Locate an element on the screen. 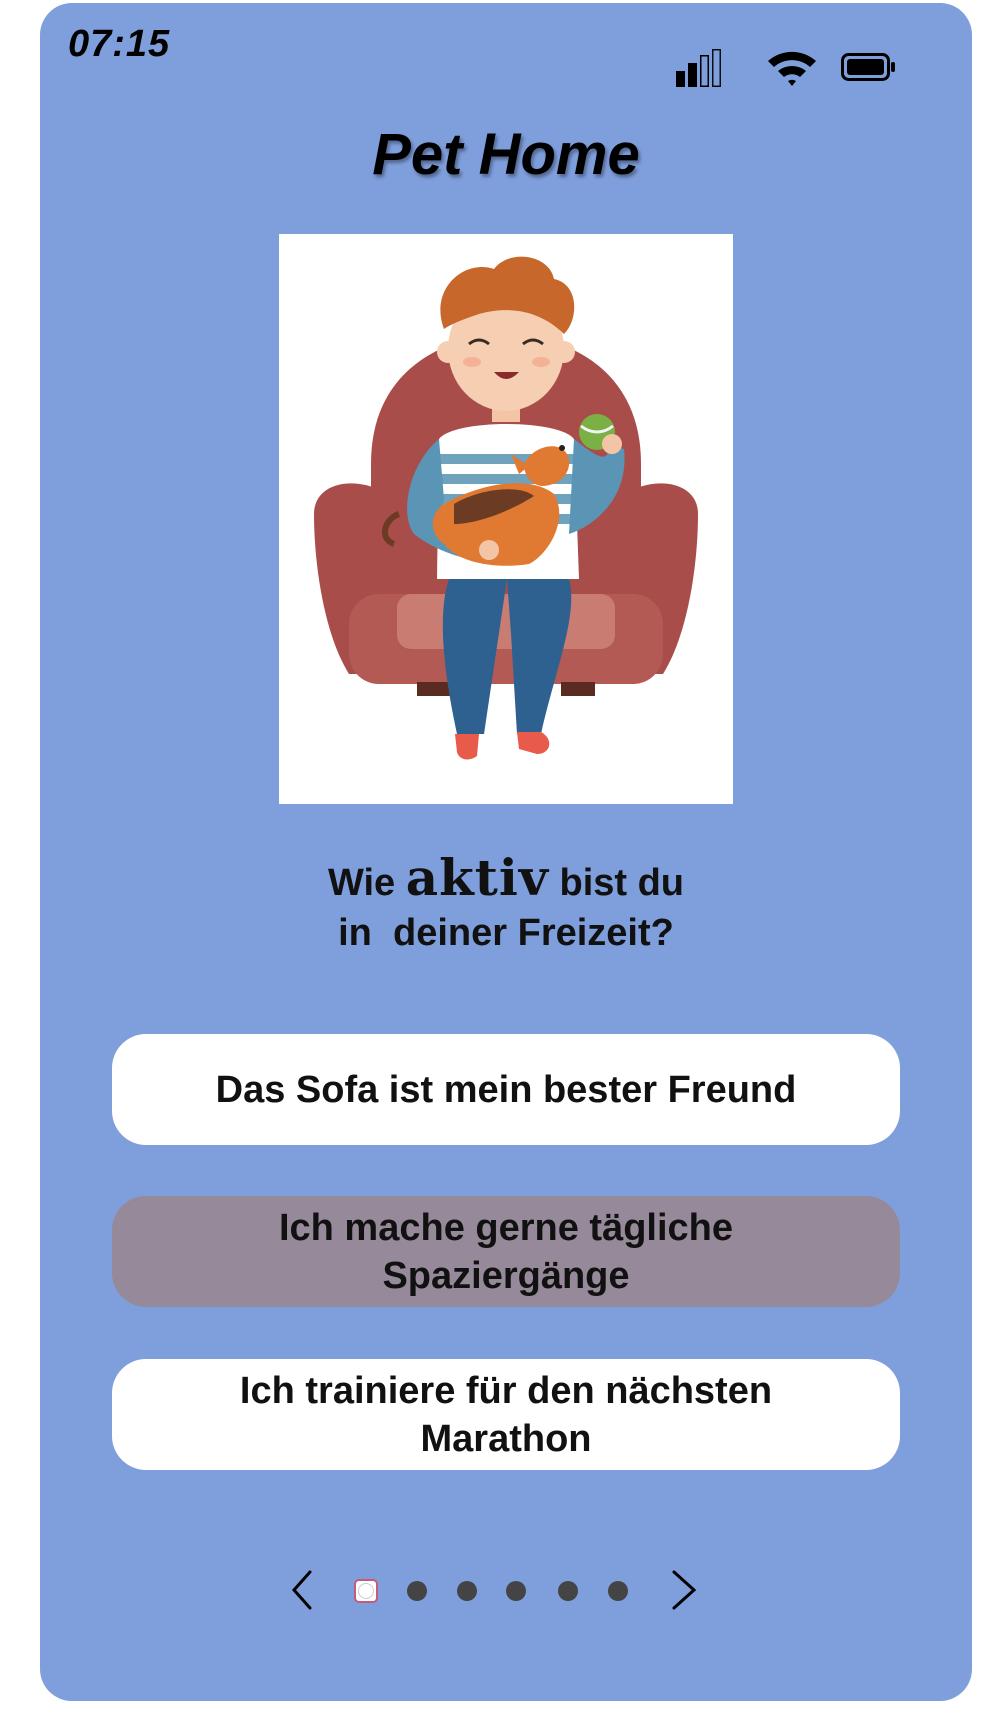 The height and width of the screenshot is (1722, 1002). option-label: Das Sofa ist mein bester Freund is located at coordinates (506, 1089).